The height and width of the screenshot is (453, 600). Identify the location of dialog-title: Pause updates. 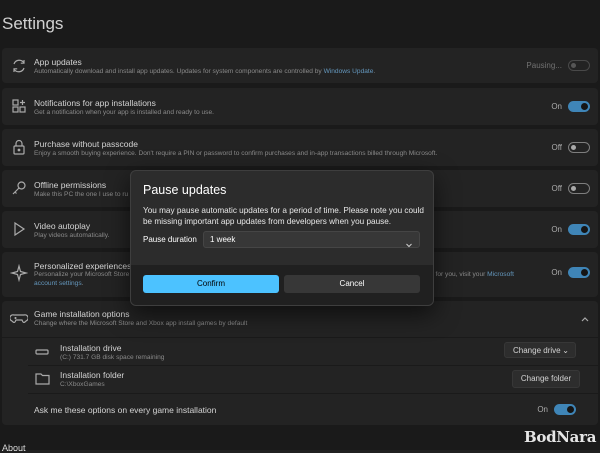
(185, 190).